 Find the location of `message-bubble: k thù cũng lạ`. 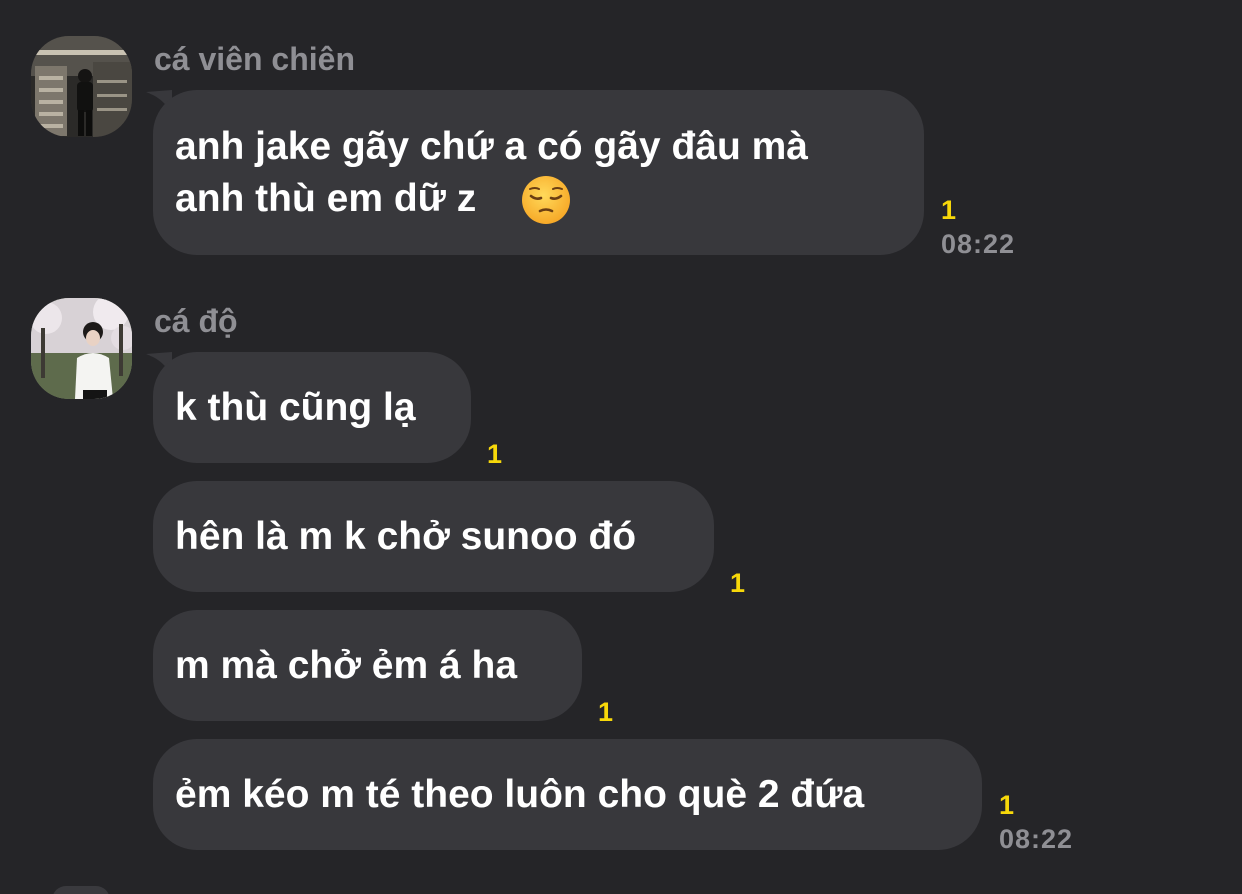

message-bubble: k thù cũng lạ is located at coordinates (312, 407).